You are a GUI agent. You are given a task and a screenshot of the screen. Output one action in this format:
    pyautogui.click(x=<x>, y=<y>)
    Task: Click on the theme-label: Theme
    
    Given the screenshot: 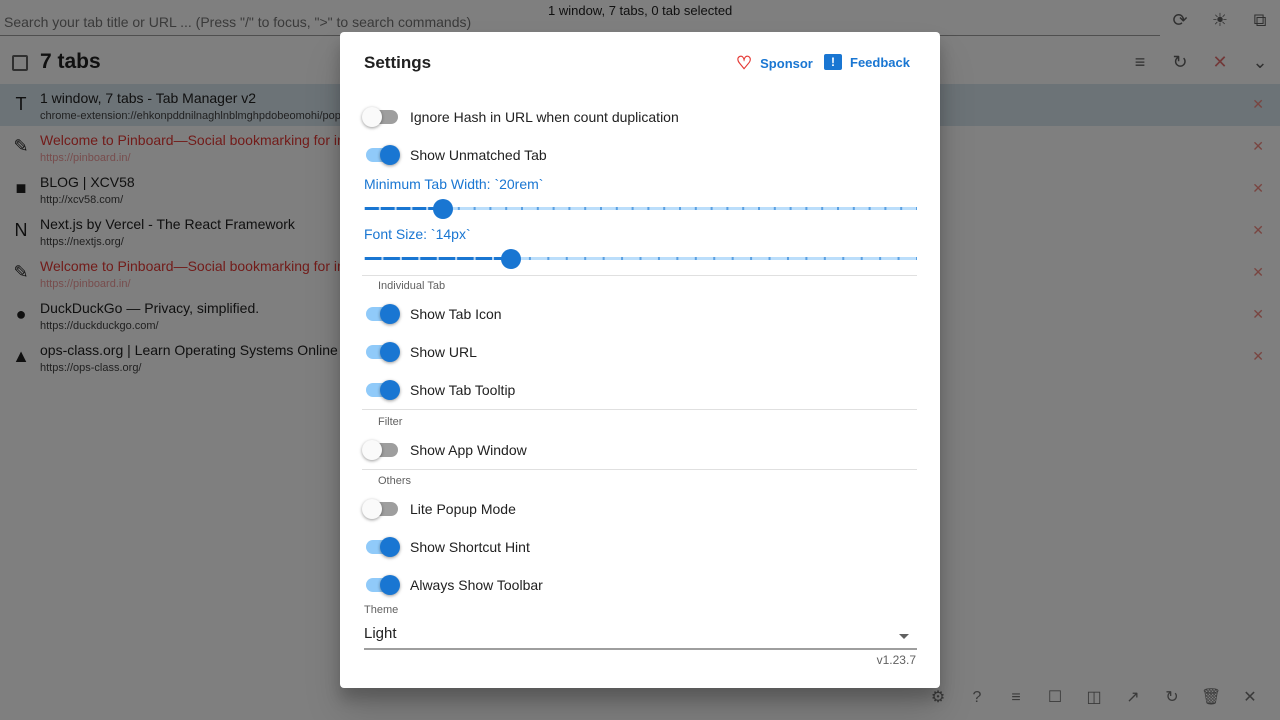 What is the action you would take?
    pyautogui.click(x=381, y=610)
    